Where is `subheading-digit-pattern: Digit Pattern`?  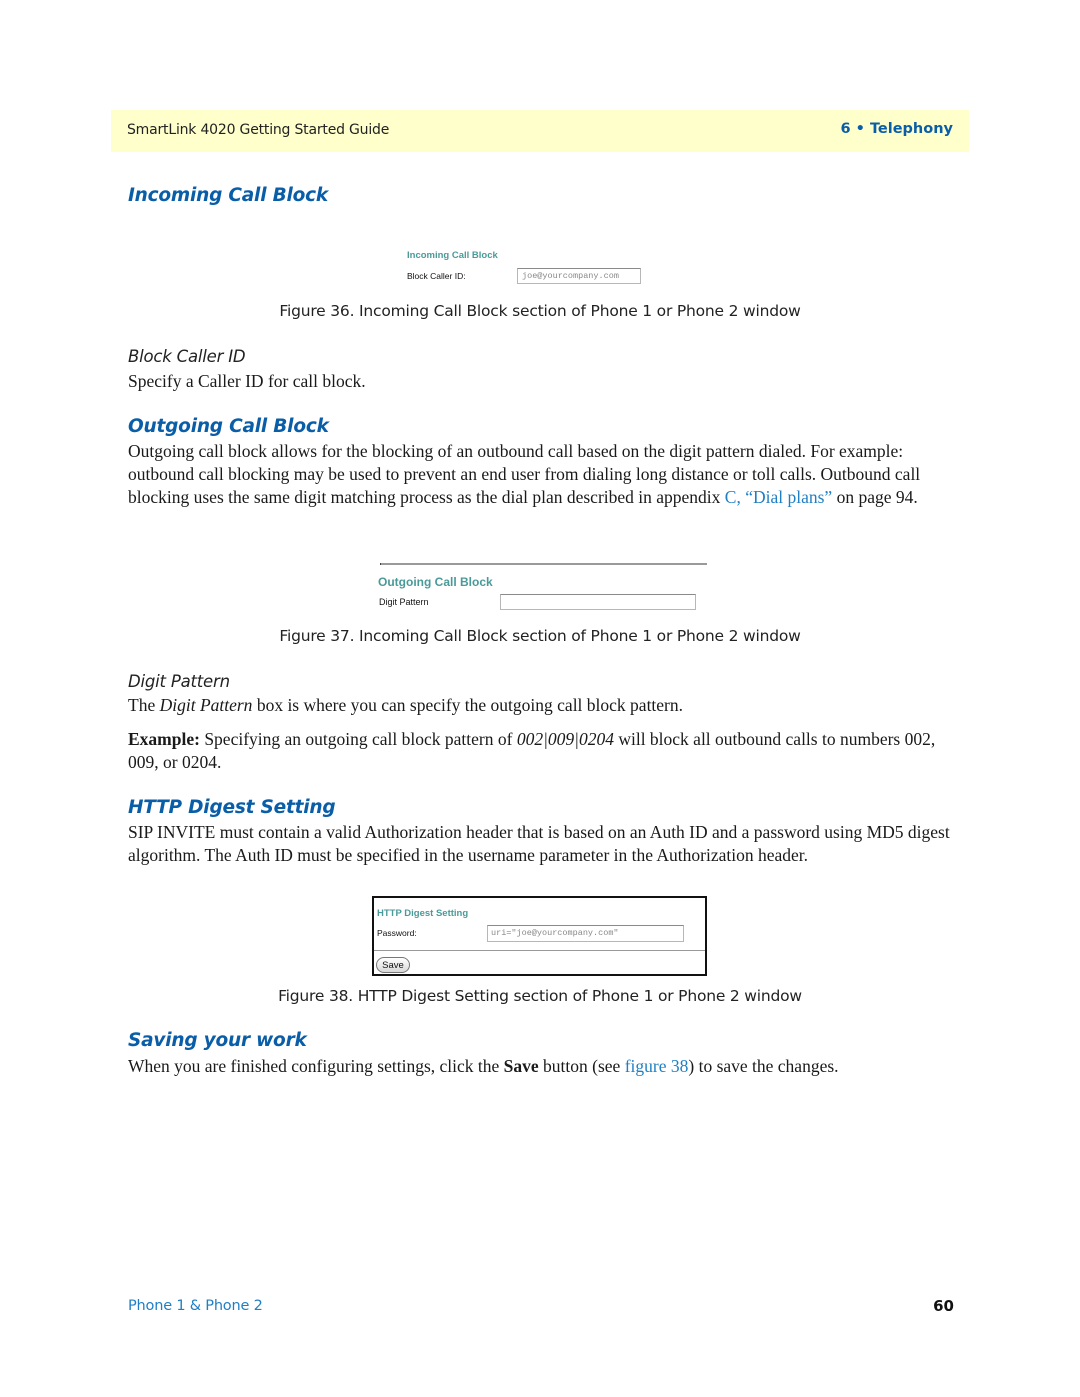
subheading-digit-pattern: Digit Pattern is located at coordinates (179, 681).